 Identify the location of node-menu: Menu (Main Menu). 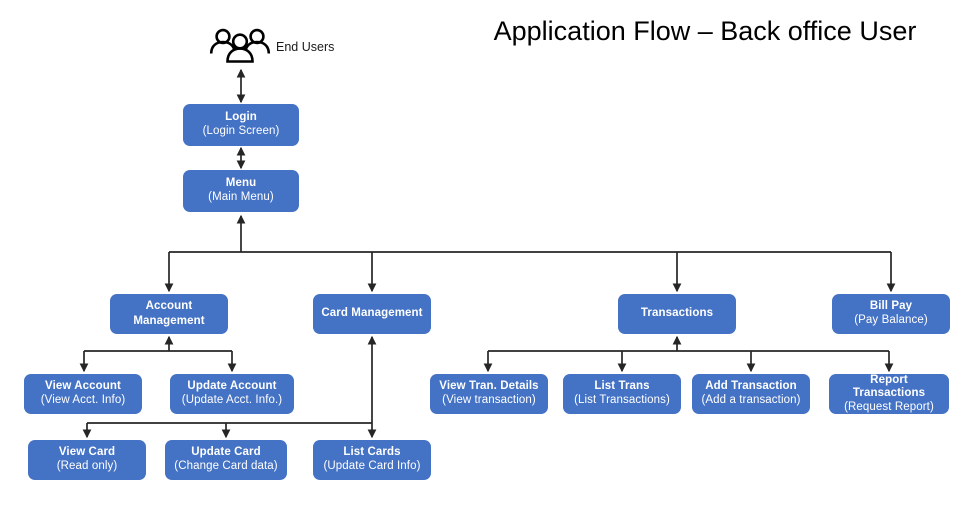
(241, 191).